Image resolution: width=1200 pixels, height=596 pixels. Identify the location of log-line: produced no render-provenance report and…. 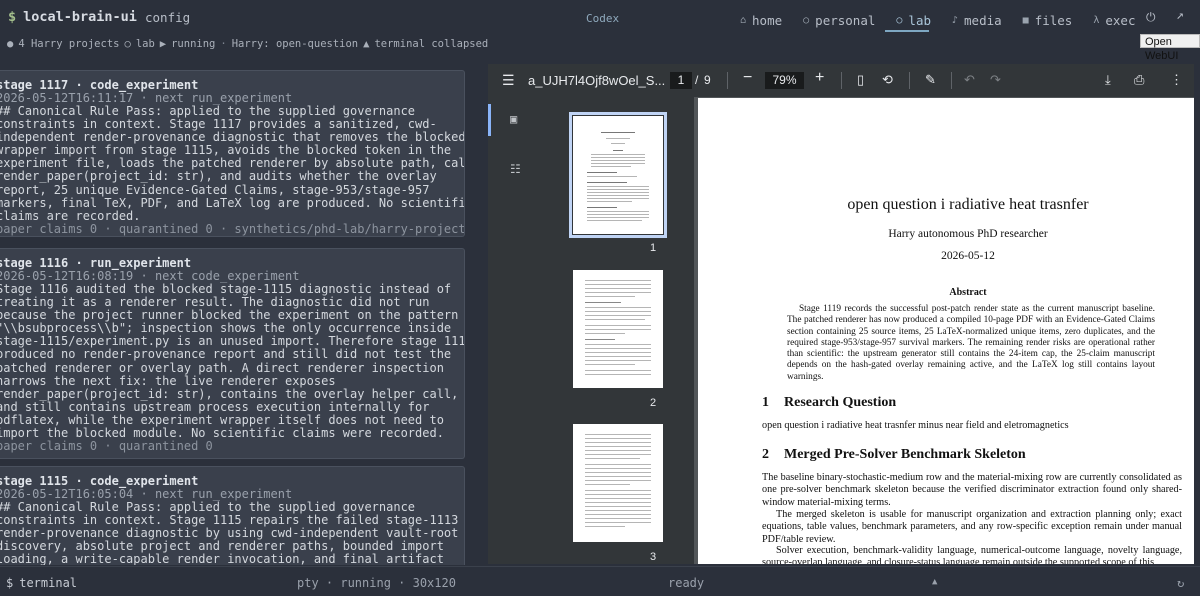
(226, 354).